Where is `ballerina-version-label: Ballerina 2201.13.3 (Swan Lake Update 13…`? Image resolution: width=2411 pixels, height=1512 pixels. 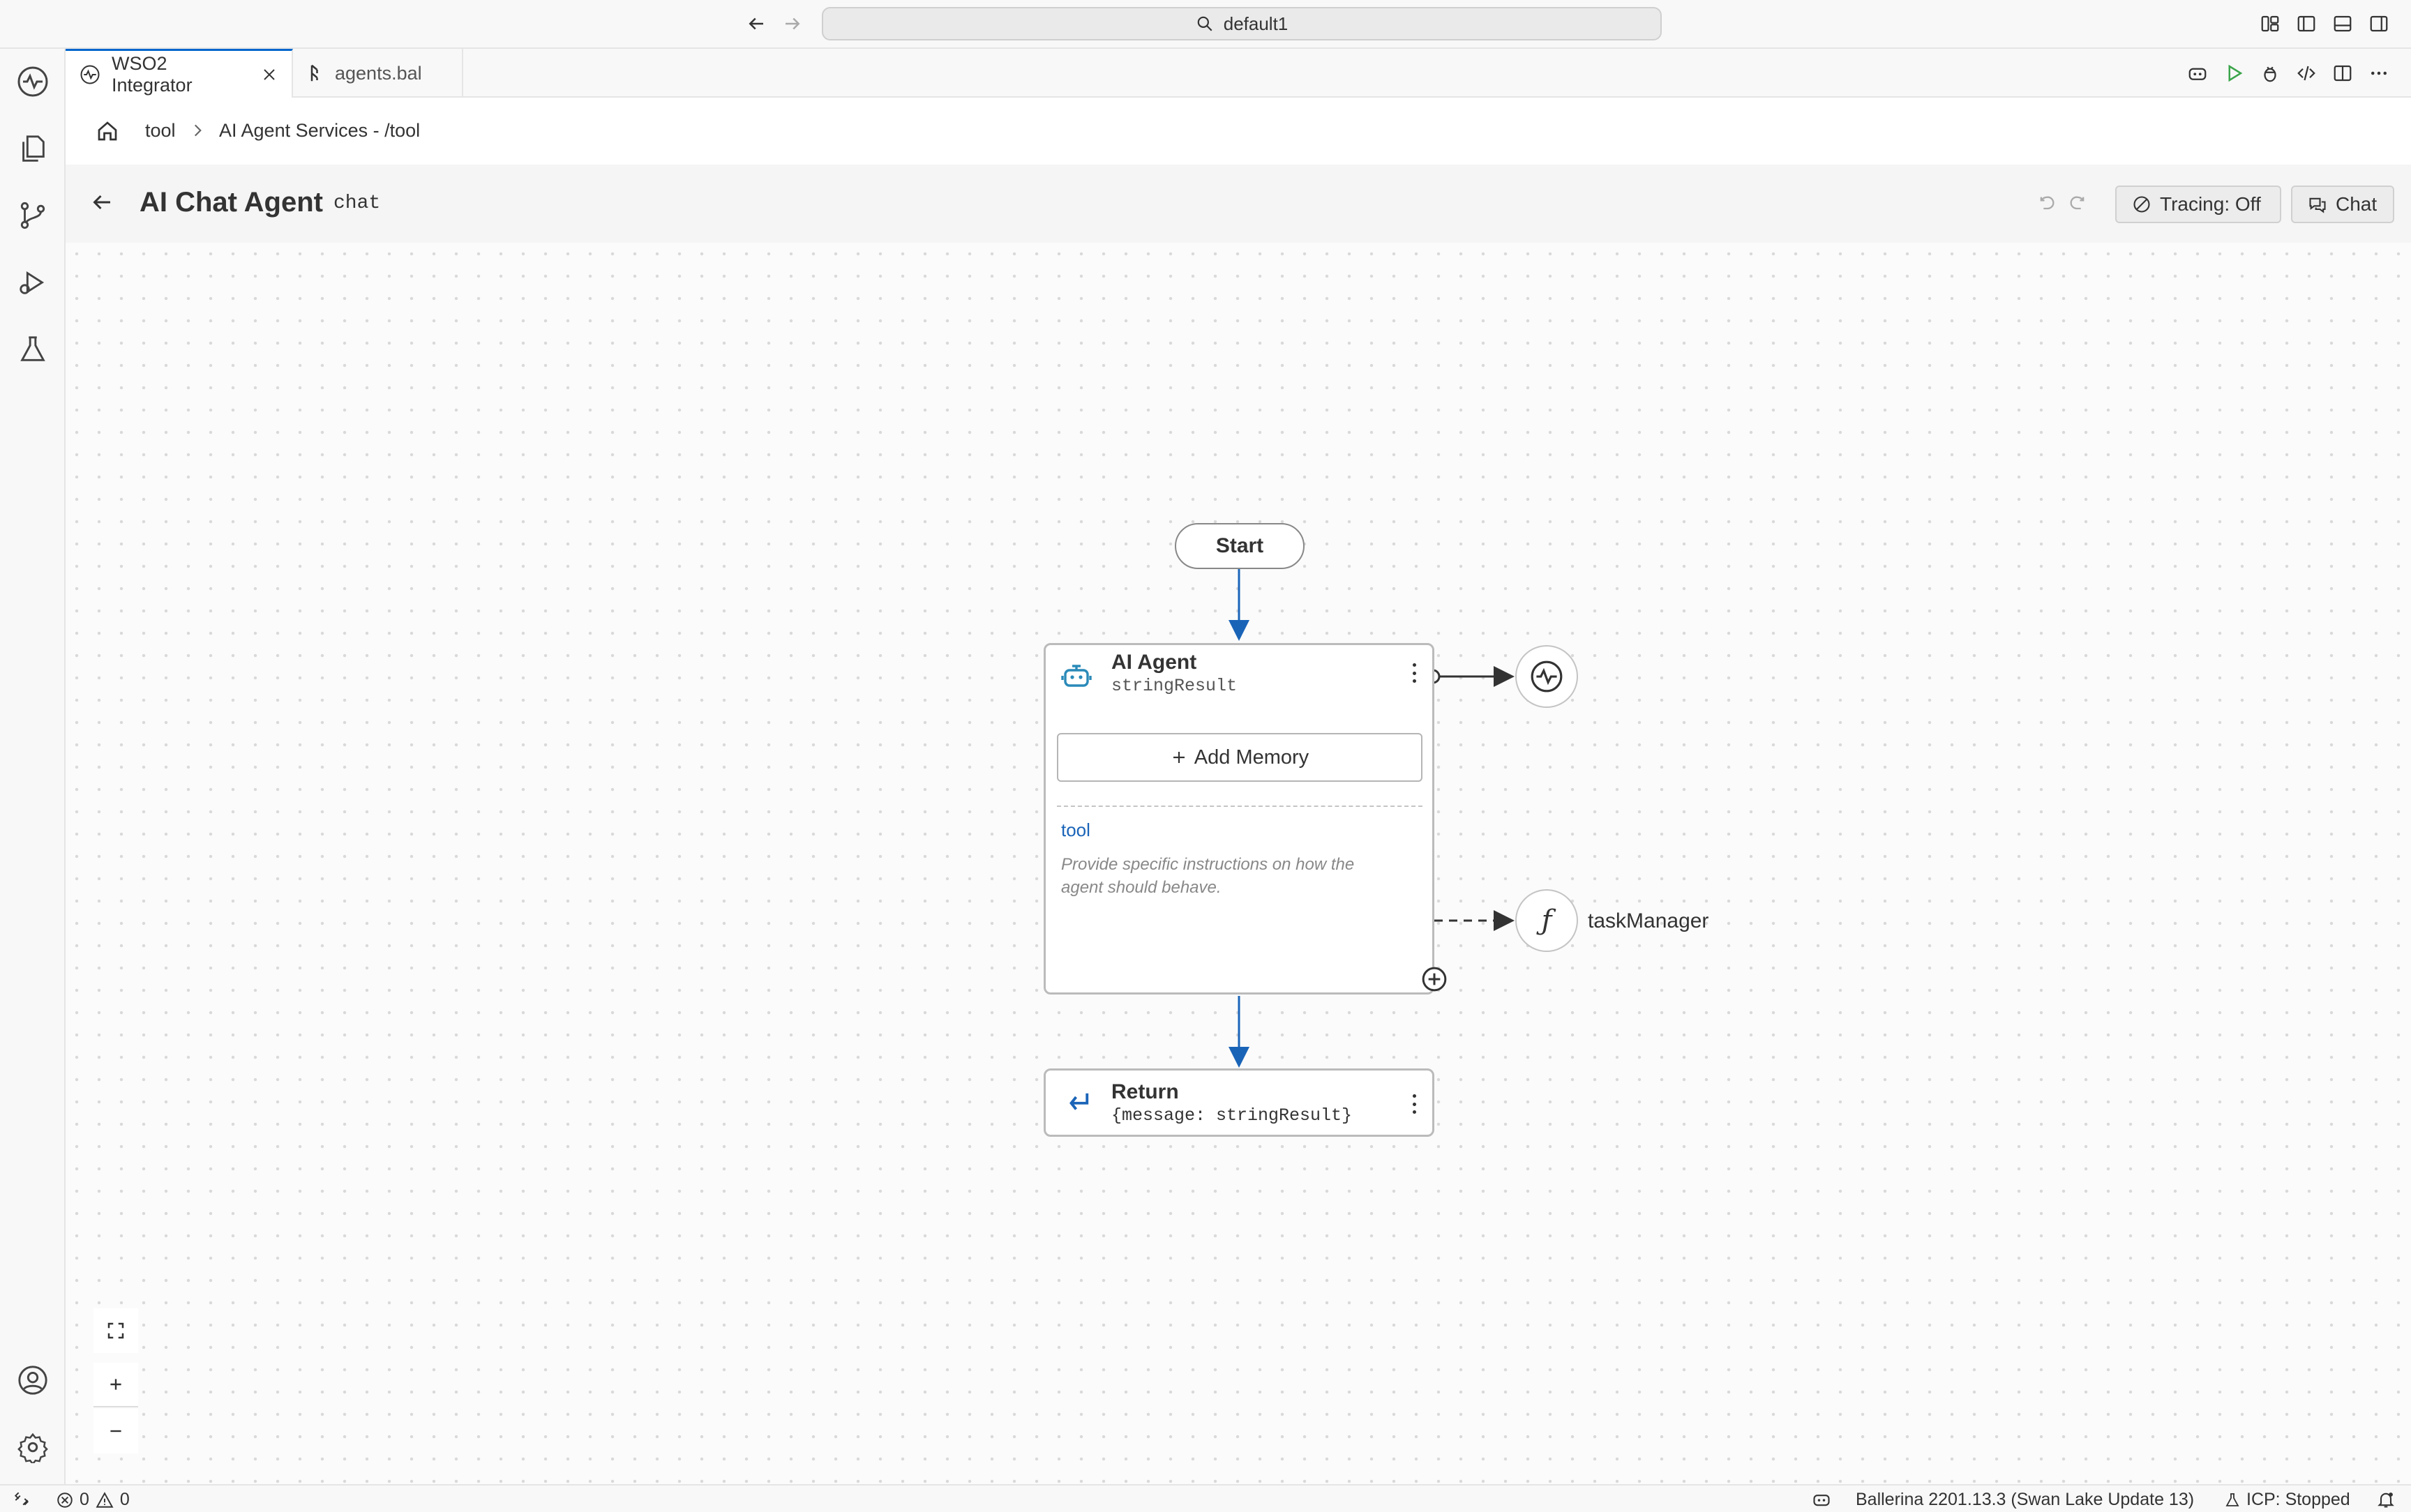 ballerina-version-label: Ballerina 2201.13.3 (Swan Lake Update 13… is located at coordinates (2025, 1500).